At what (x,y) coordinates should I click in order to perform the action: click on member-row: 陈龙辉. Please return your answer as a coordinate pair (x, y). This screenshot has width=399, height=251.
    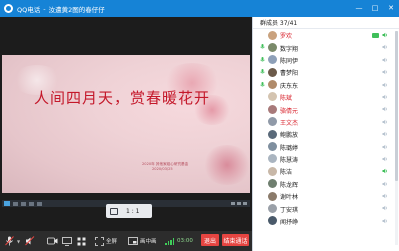
    Looking at the image, I should click on (326, 184).